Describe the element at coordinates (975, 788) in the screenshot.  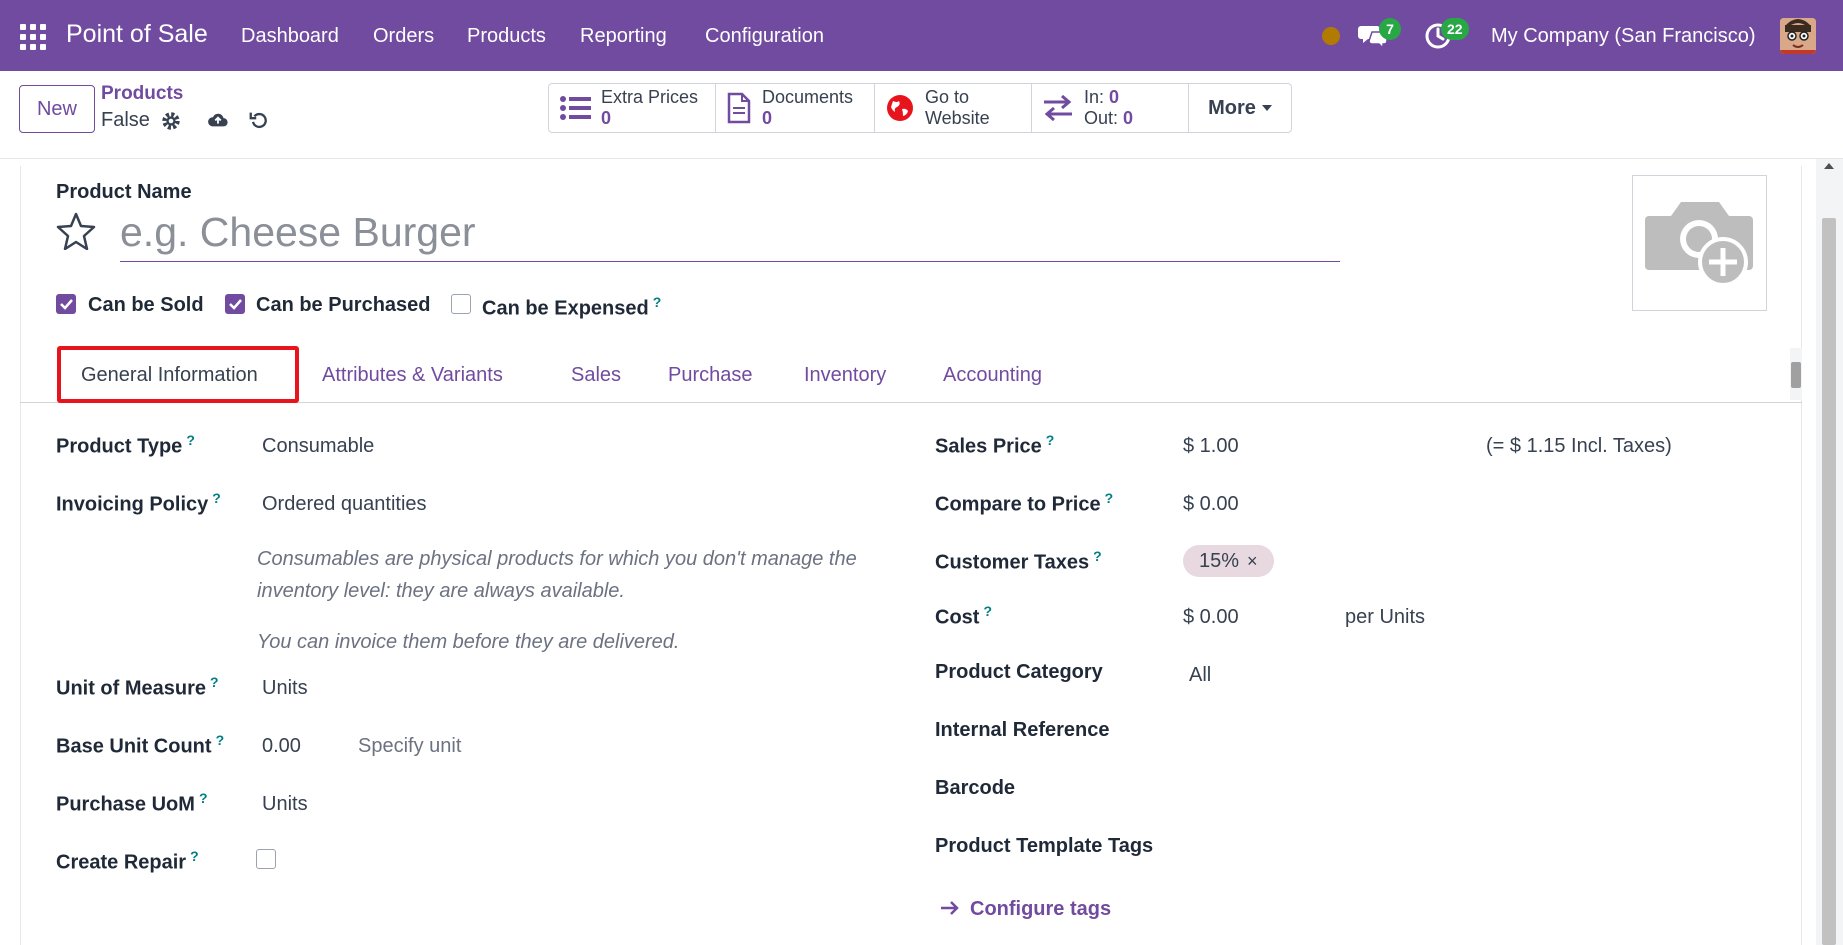
I see `barcode-label: Barcode` at that location.